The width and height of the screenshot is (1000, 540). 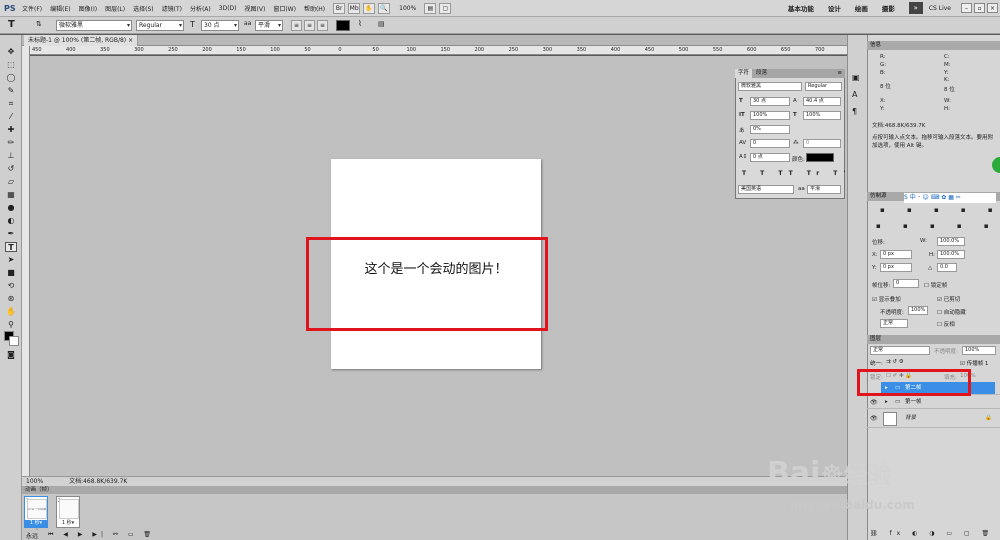 I want to click on animation-frame-1: 1 这个是一个会动的图片 1 秒▾, so click(x=36, y=513).